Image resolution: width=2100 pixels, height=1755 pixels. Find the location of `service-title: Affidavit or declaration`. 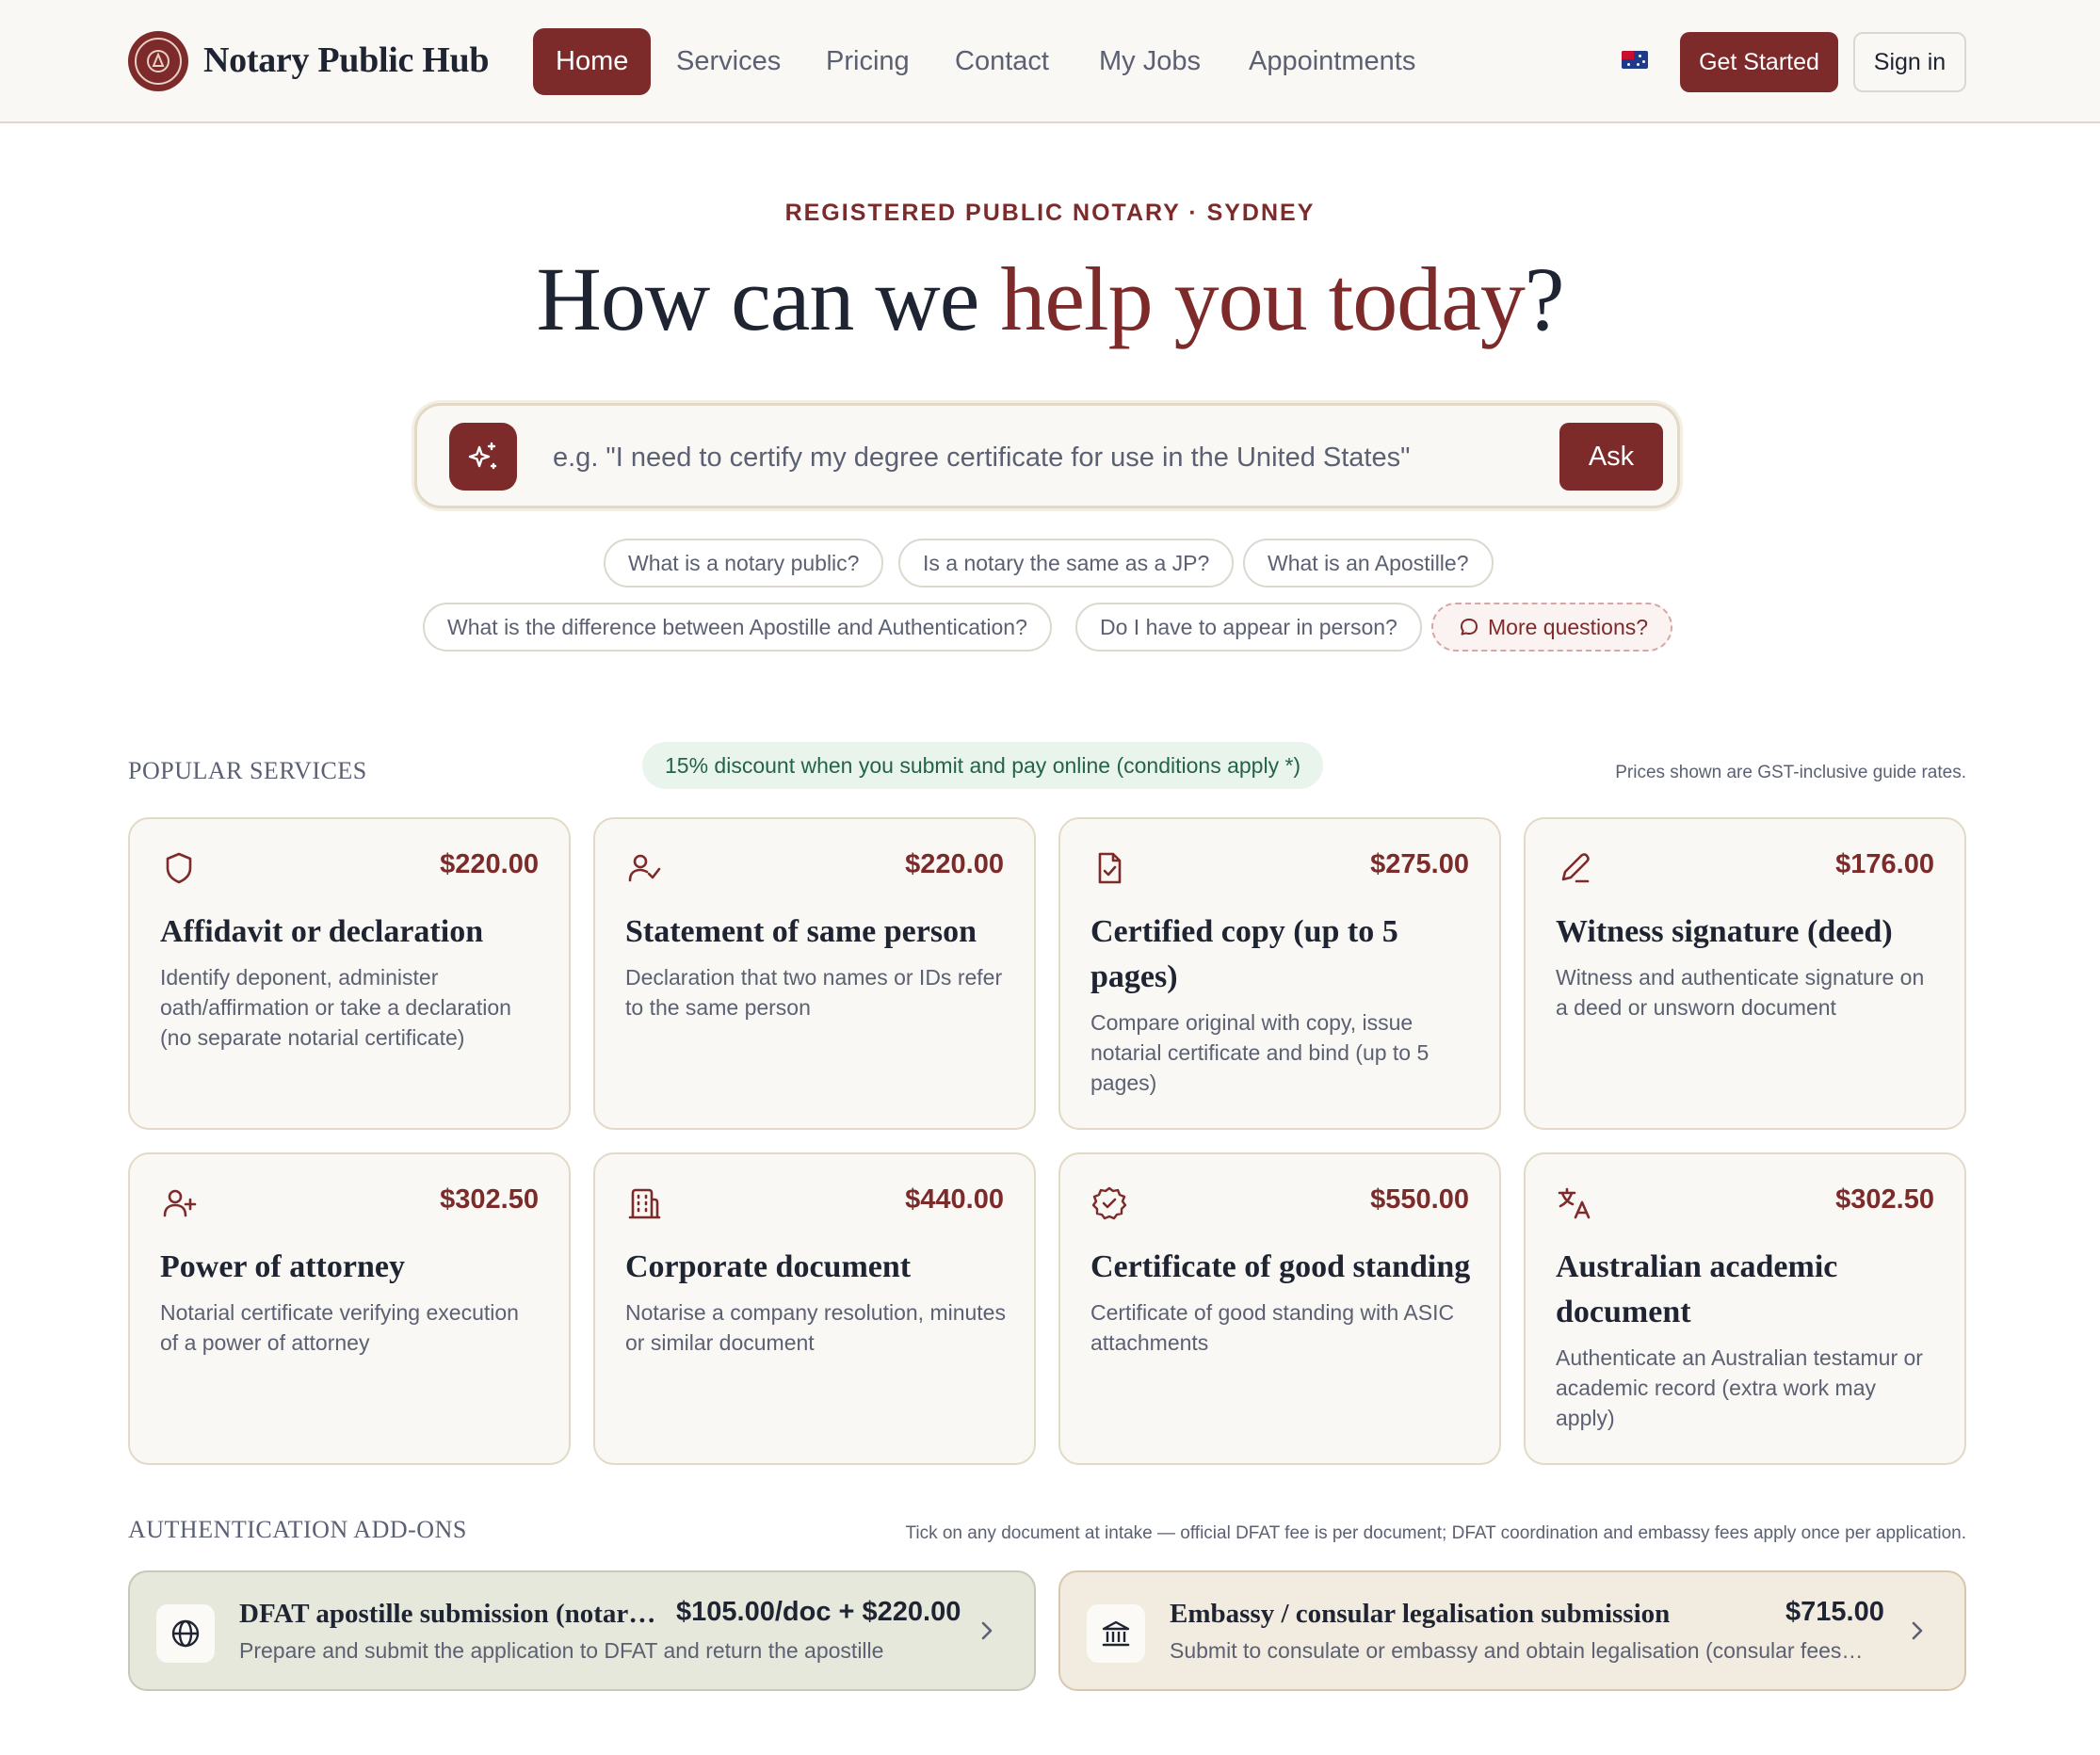

service-title: Affidavit or declaration is located at coordinates (322, 931).